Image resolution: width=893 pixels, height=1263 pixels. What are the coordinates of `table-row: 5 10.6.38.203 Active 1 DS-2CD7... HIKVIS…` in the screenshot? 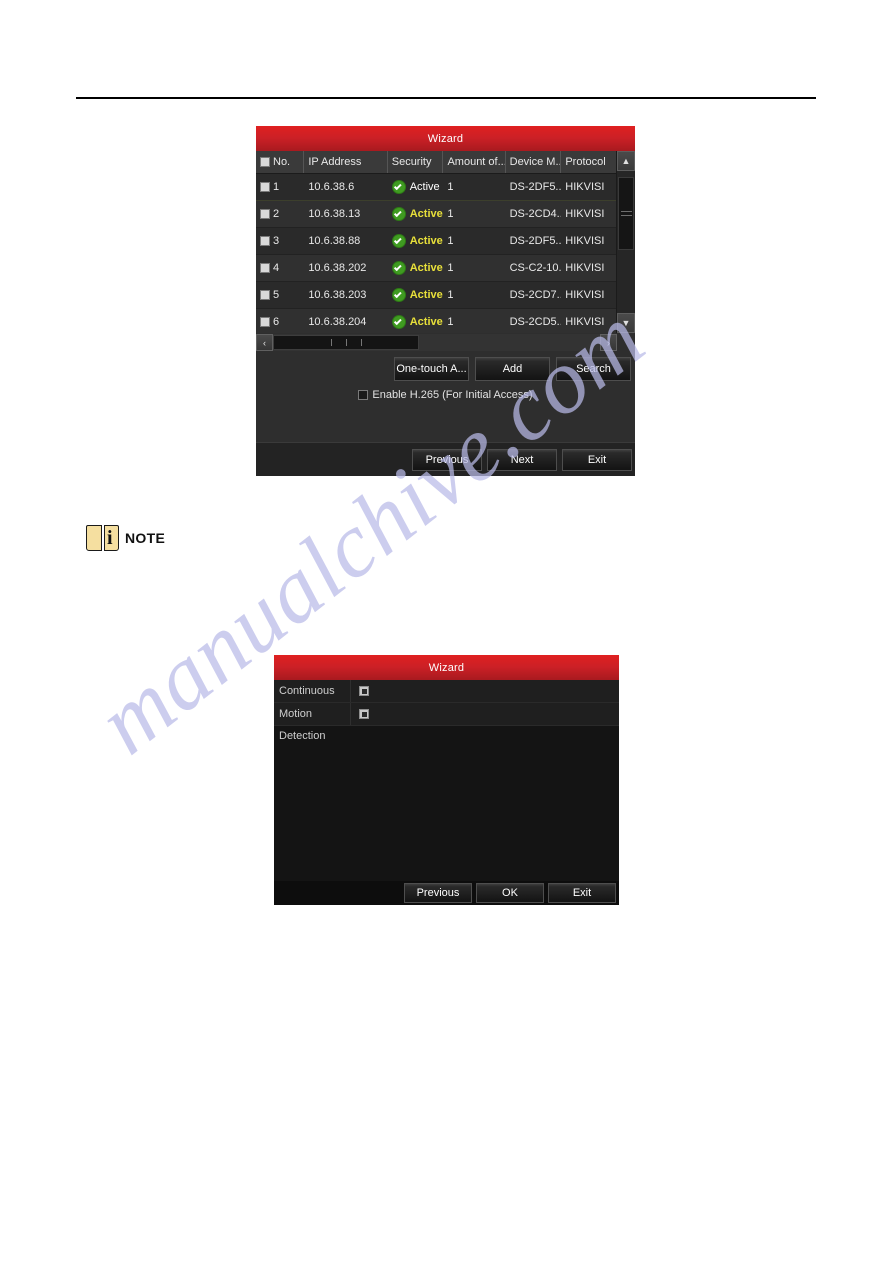 It's located at (436, 295).